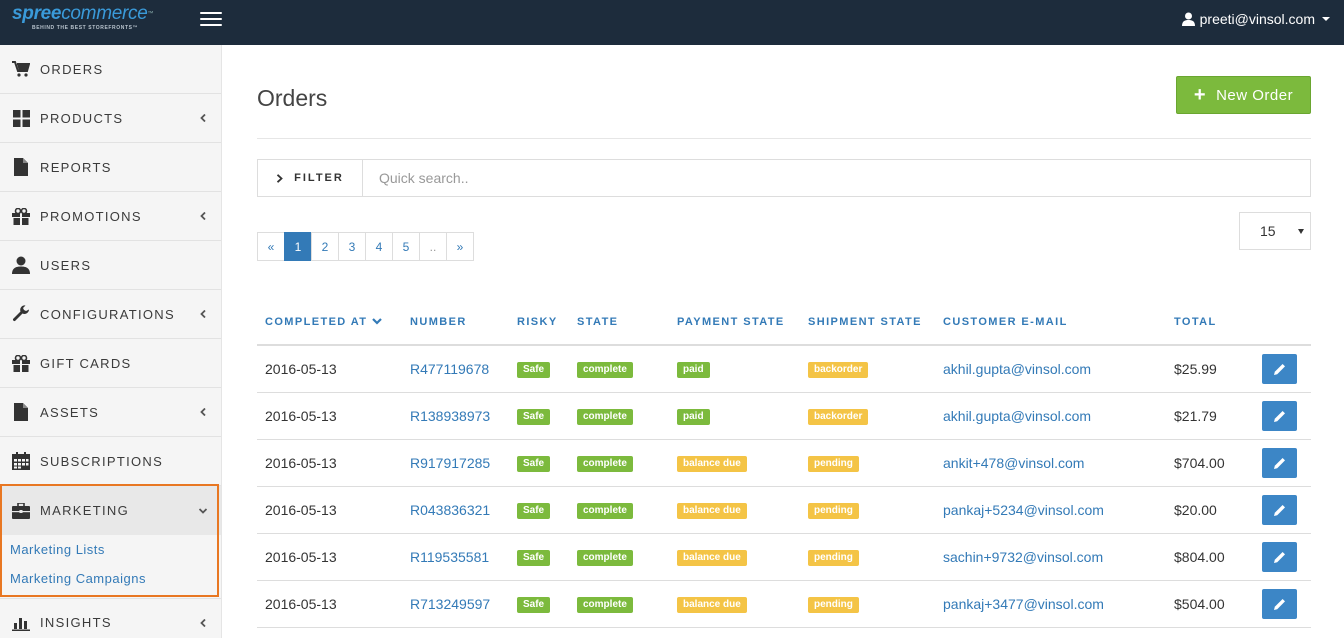 The height and width of the screenshot is (638, 1344). I want to click on column-header-state: STATE, so click(619, 322).